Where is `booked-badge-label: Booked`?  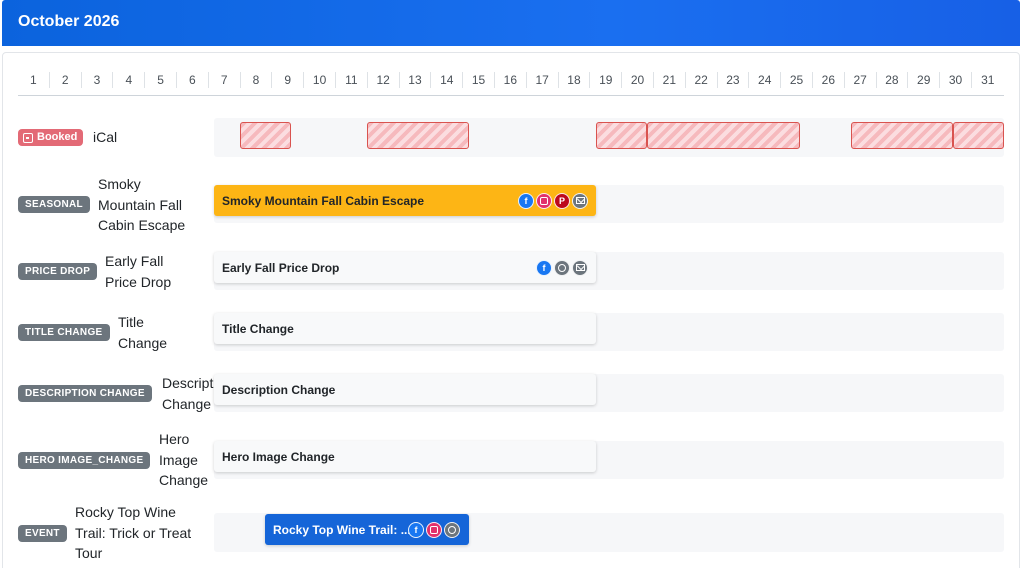 booked-badge-label: Booked is located at coordinates (57, 137).